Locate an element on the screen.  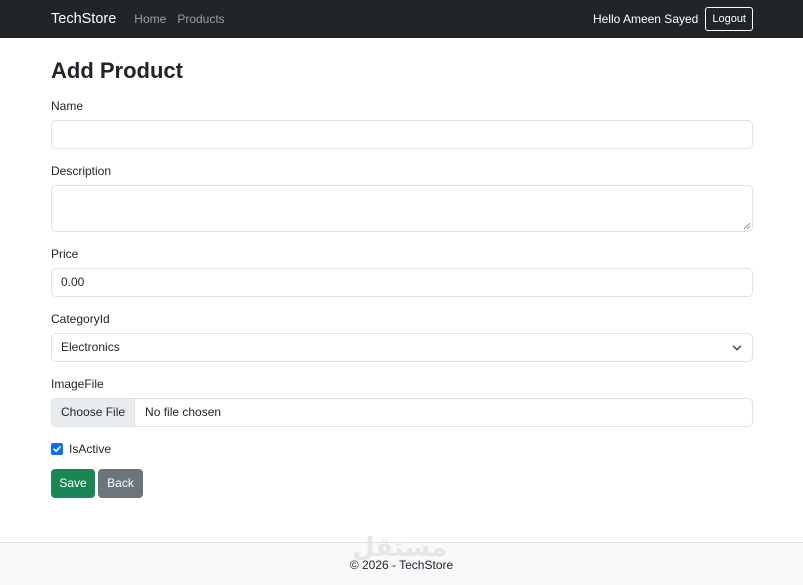
nav-link-products: Products is located at coordinates (200, 19).